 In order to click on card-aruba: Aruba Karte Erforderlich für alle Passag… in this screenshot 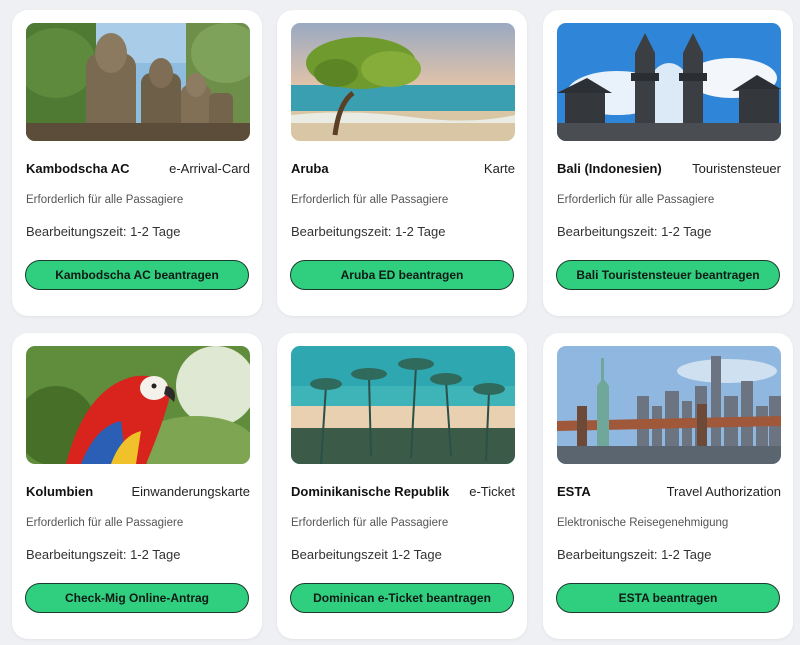, I will do `click(402, 163)`.